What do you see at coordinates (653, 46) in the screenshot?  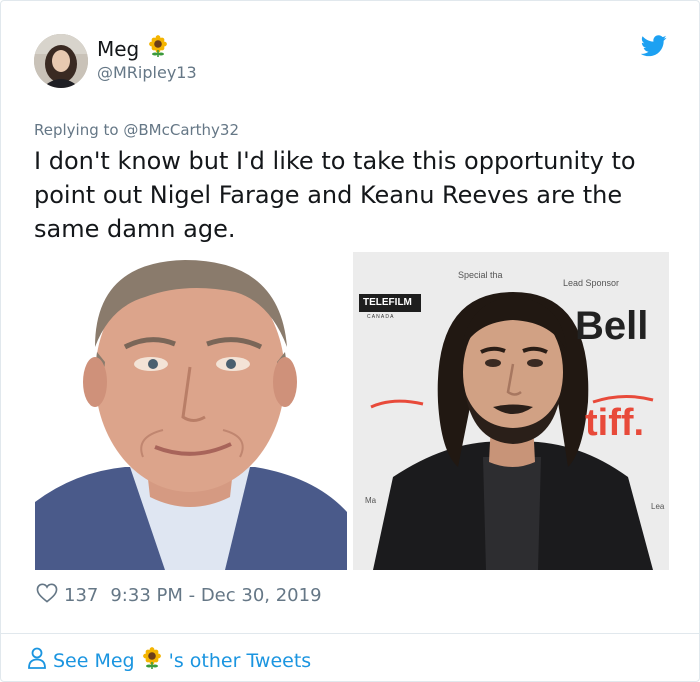 I see `twitter-bird-icon` at bounding box center [653, 46].